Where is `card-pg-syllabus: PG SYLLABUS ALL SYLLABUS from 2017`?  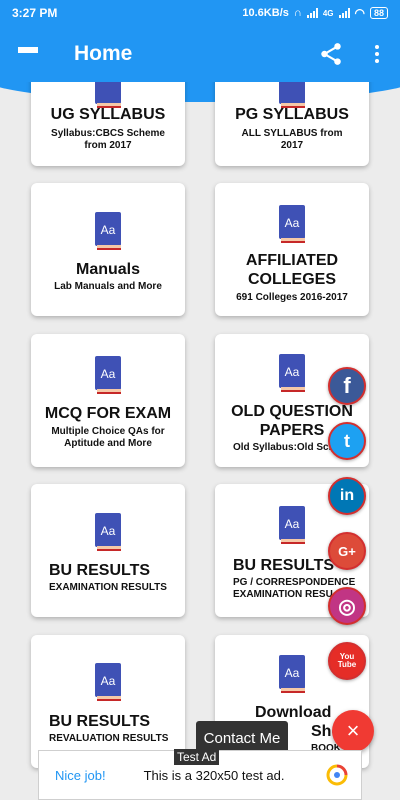 card-pg-syllabus: PG SYLLABUS ALL SYLLABUS from 2017 is located at coordinates (292, 124).